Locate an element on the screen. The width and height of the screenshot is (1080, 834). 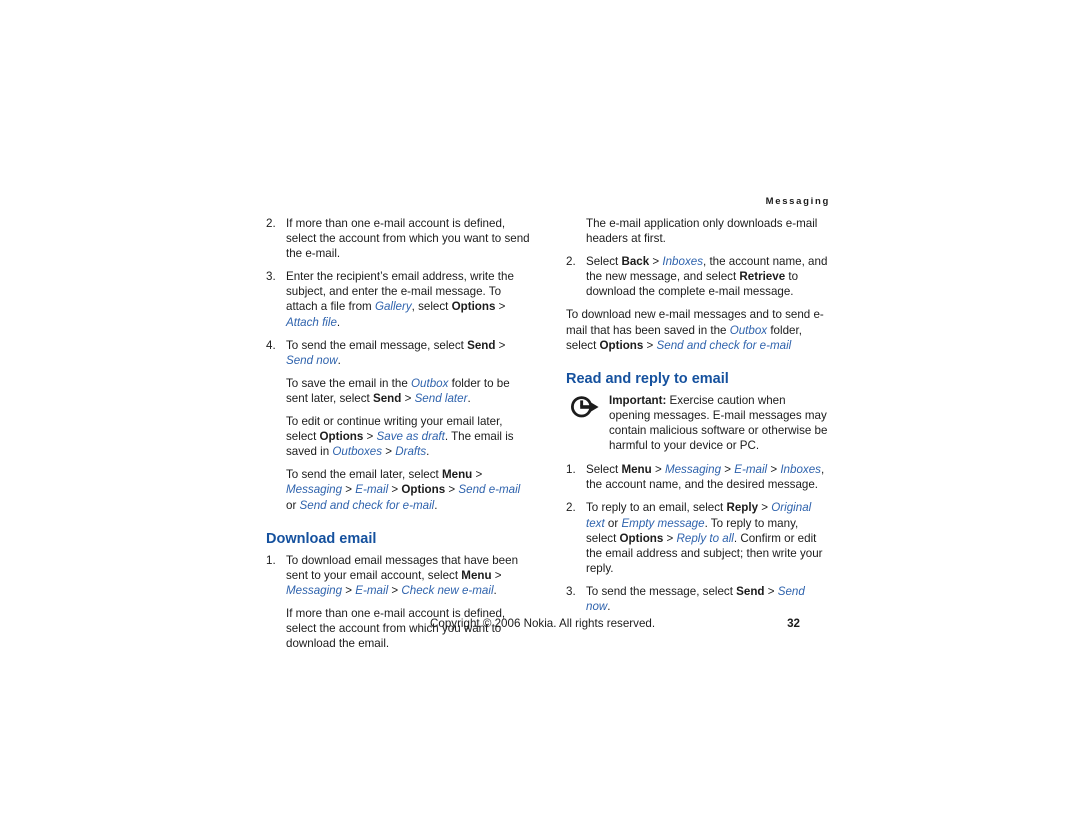
page-number: 32 is located at coordinates (793, 623).